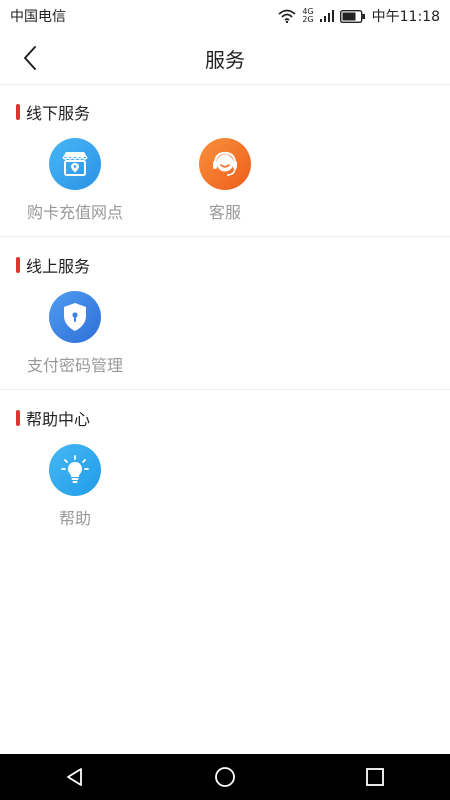  I want to click on nav-recents-button, so click(375, 777).